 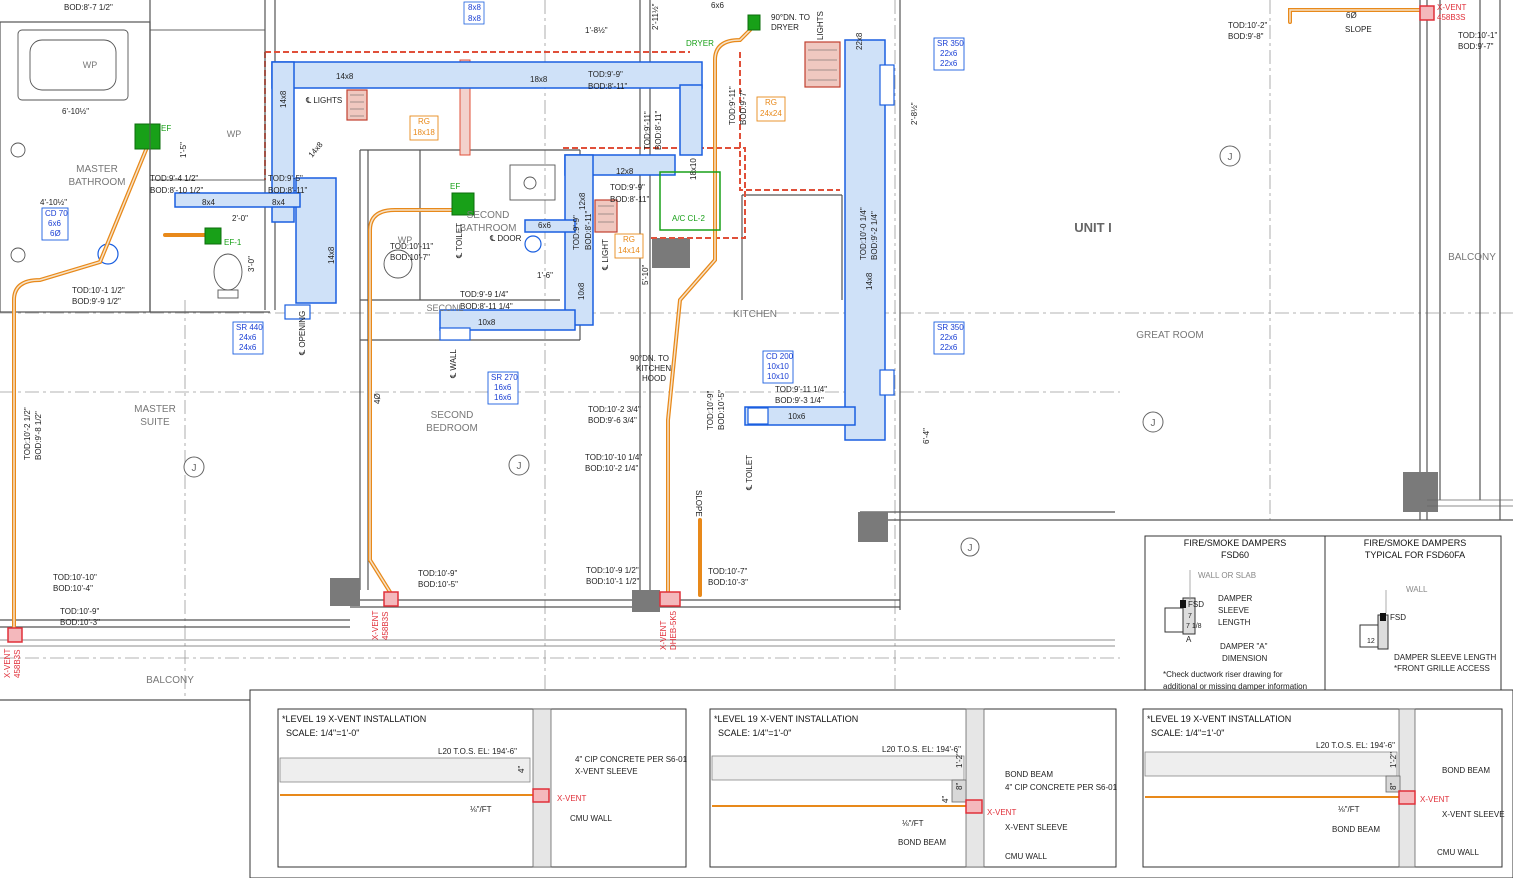 I want to click on room-second-bathroom-1: SECOND, so click(x=488, y=215).